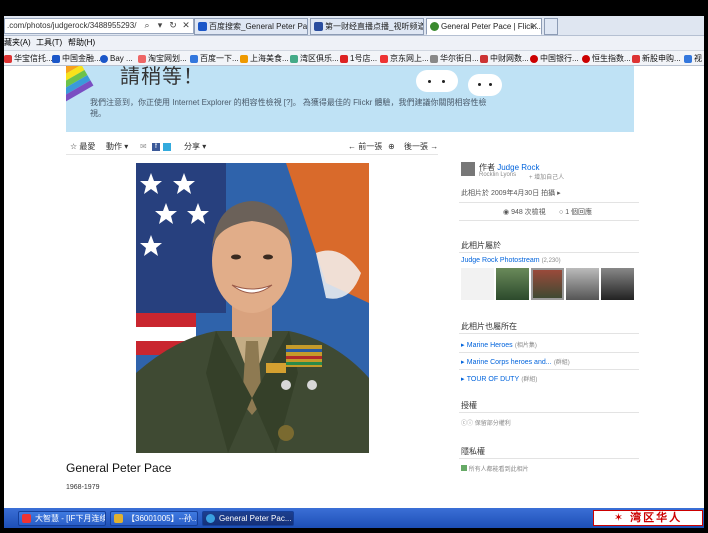  I want to click on ie-app-icon, so click(210, 518).